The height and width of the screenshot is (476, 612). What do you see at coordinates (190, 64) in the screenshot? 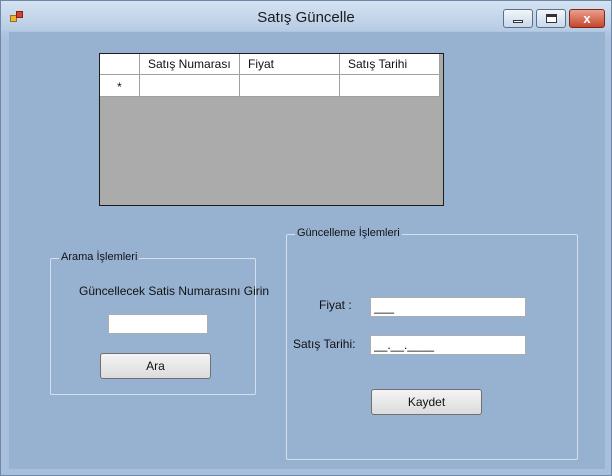
I see `column-header-sale-number: Satış Numarası` at bounding box center [190, 64].